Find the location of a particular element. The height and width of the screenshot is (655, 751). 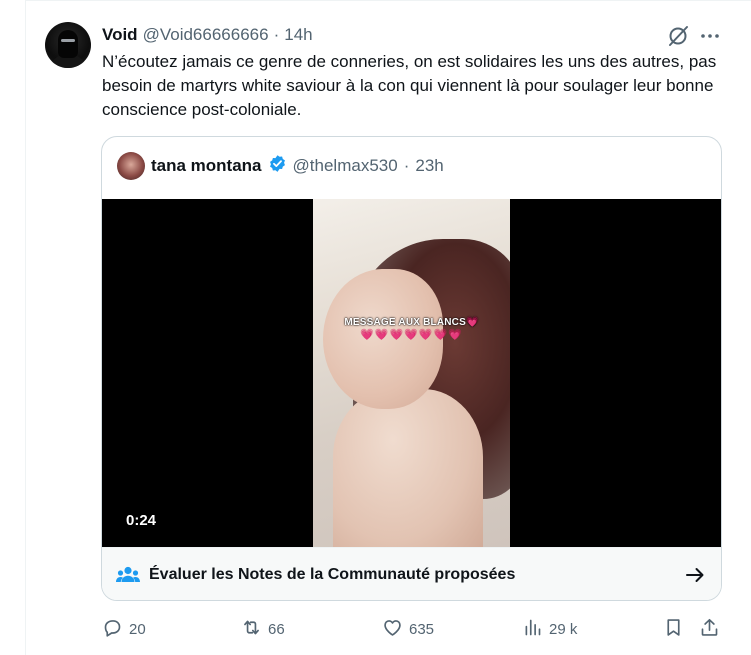

bookmark-button is located at coordinates (673, 629).